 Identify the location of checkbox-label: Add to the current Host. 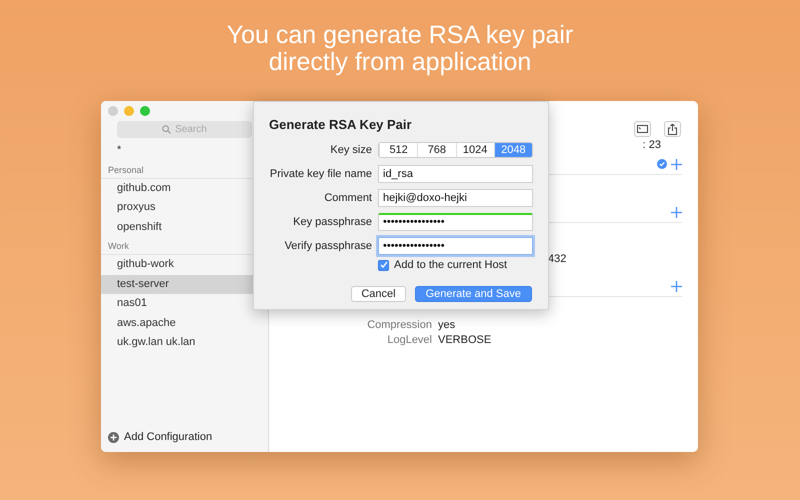
(451, 265).